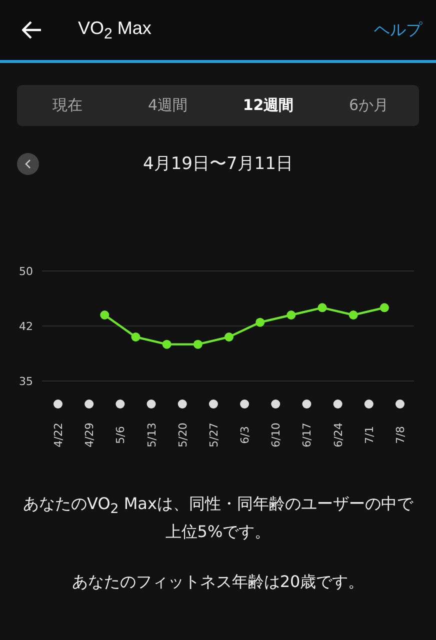 The image size is (436, 640). Describe the element at coordinates (89, 435) in the screenshot. I see `axis-label: 4/29` at that location.